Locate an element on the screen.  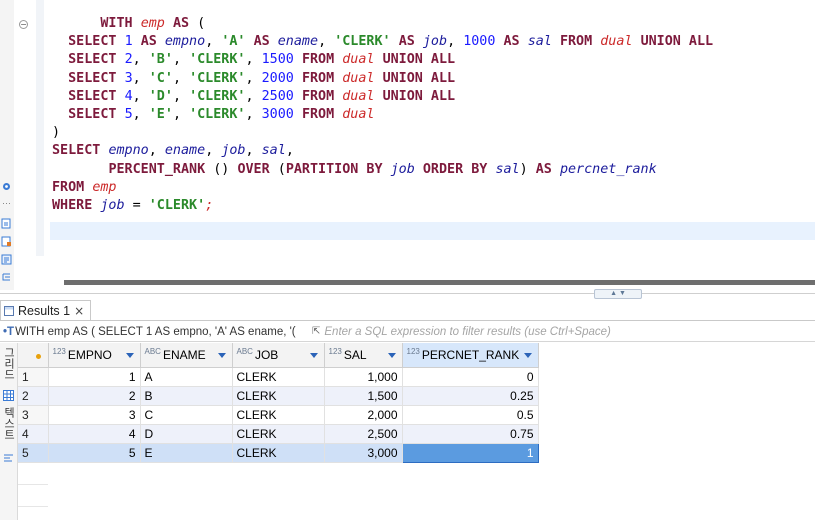
results-tab-label: Results 1 is located at coordinates (44, 310).